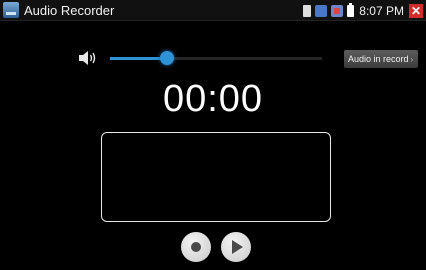  Describe the element at coordinates (416, 10) in the screenshot. I see `close-button: ✕` at that location.